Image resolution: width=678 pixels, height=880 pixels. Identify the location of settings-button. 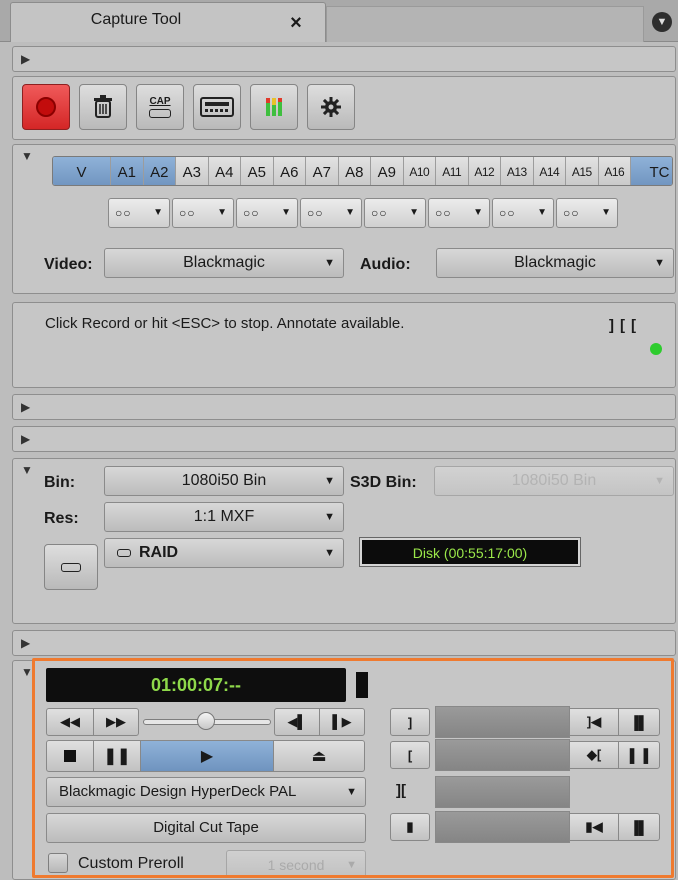
(331, 107).